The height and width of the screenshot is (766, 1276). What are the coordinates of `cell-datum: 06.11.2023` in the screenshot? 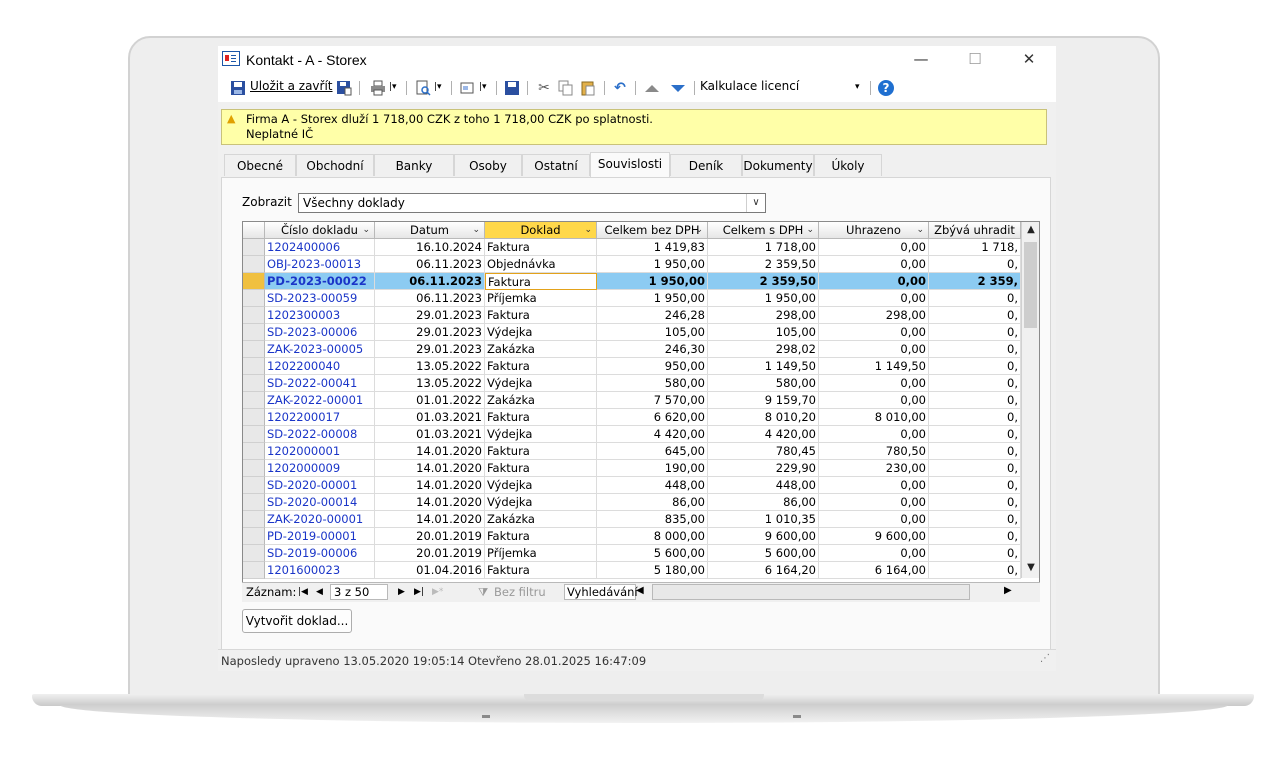 It's located at (430, 264).